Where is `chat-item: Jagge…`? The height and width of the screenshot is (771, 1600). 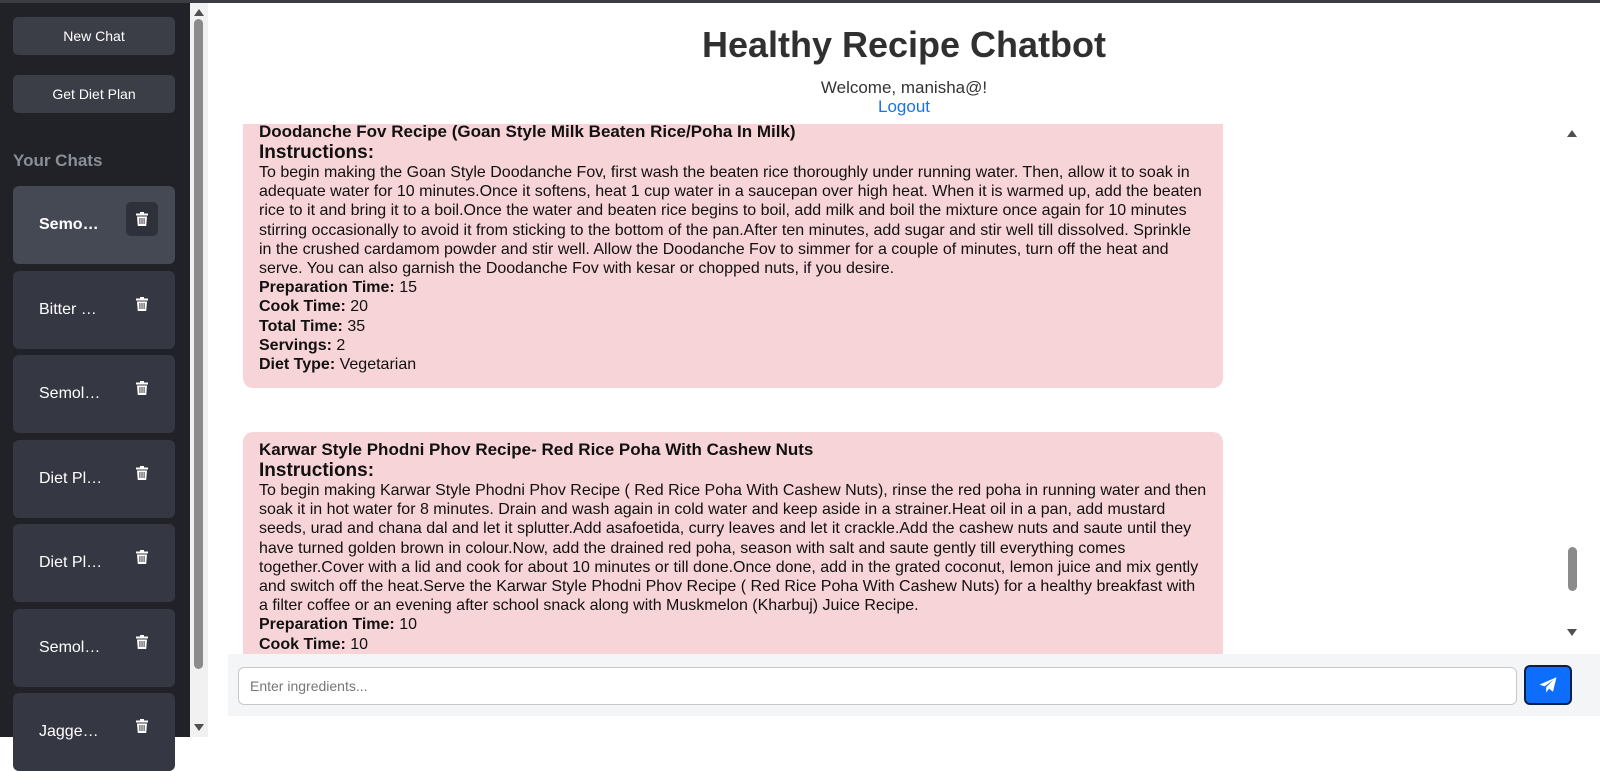 chat-item: Jagge… is located at coordinates (94, 732).